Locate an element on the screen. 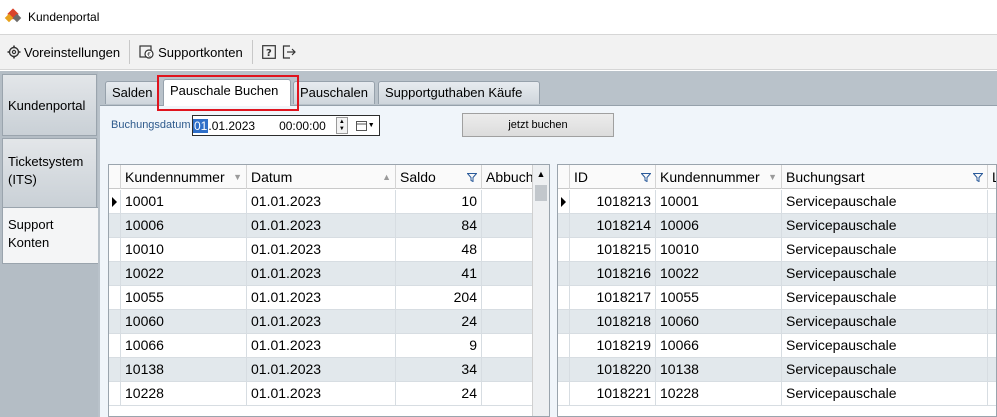  table-row: 10010 01.01.2023 48 is located at coordinates (329, 250).